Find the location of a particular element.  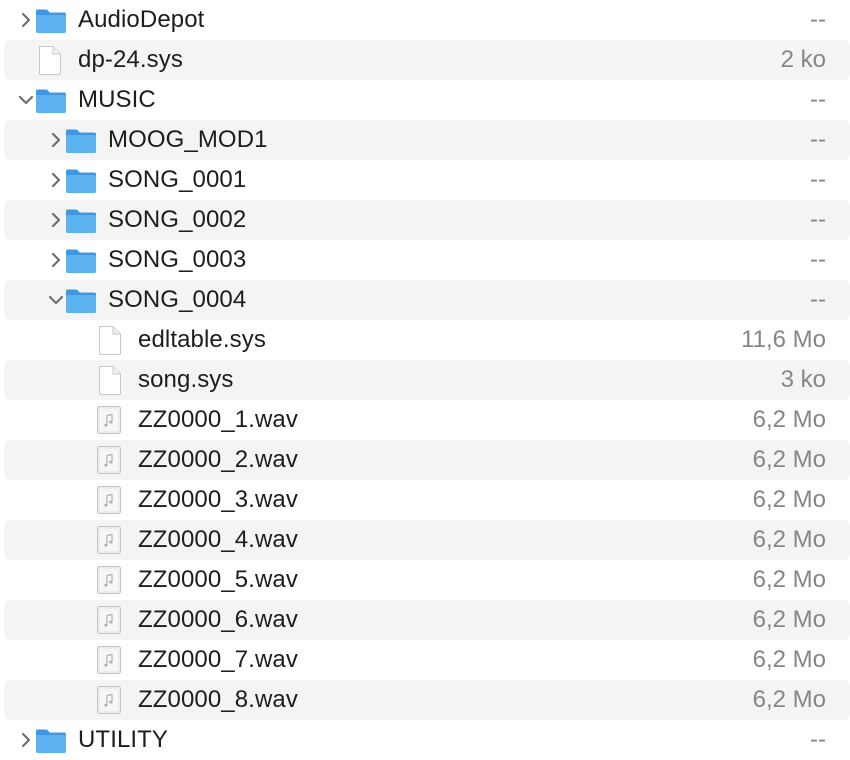

list-row: ZZ0000_5.wav 6,2 Mo is located at coordinates (427, 580).